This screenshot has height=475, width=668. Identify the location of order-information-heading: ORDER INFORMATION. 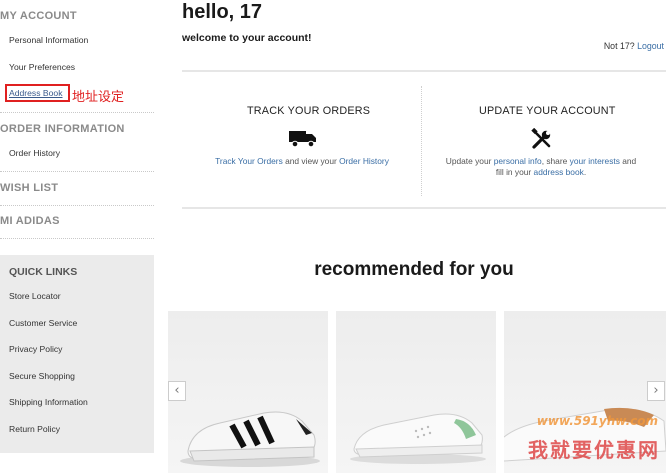
(62, 129).